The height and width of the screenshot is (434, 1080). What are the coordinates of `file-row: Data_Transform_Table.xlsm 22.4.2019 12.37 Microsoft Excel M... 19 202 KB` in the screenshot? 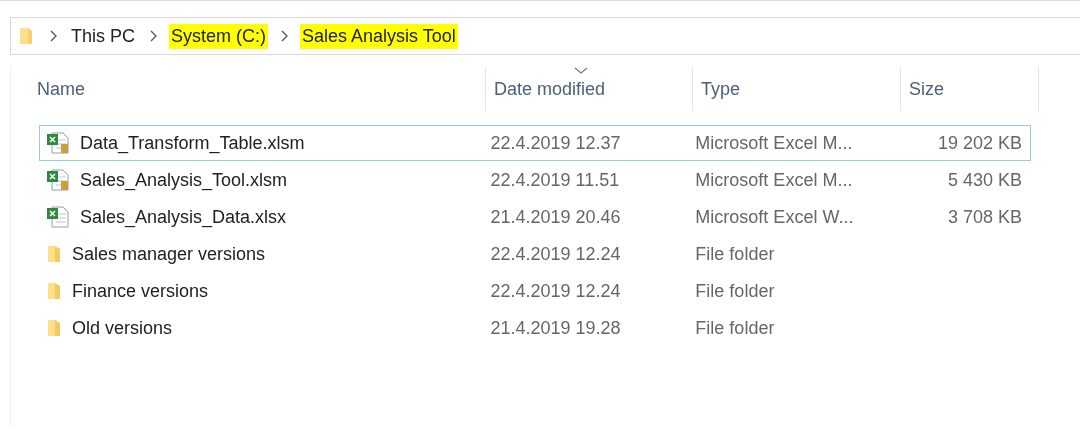 It's located at (535, 143).